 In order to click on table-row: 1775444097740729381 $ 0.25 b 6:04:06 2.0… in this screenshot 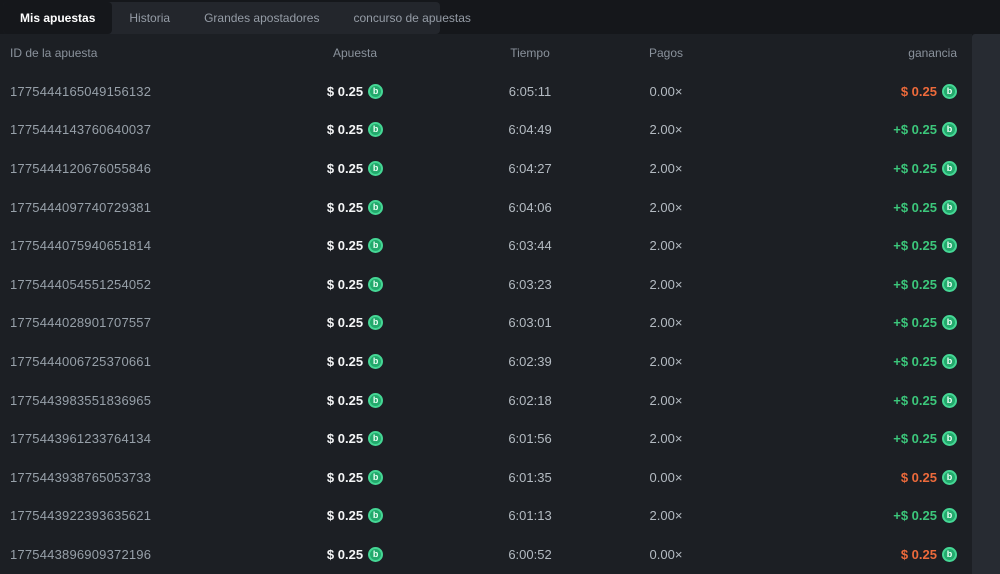, I will do `click(486, 207)`.